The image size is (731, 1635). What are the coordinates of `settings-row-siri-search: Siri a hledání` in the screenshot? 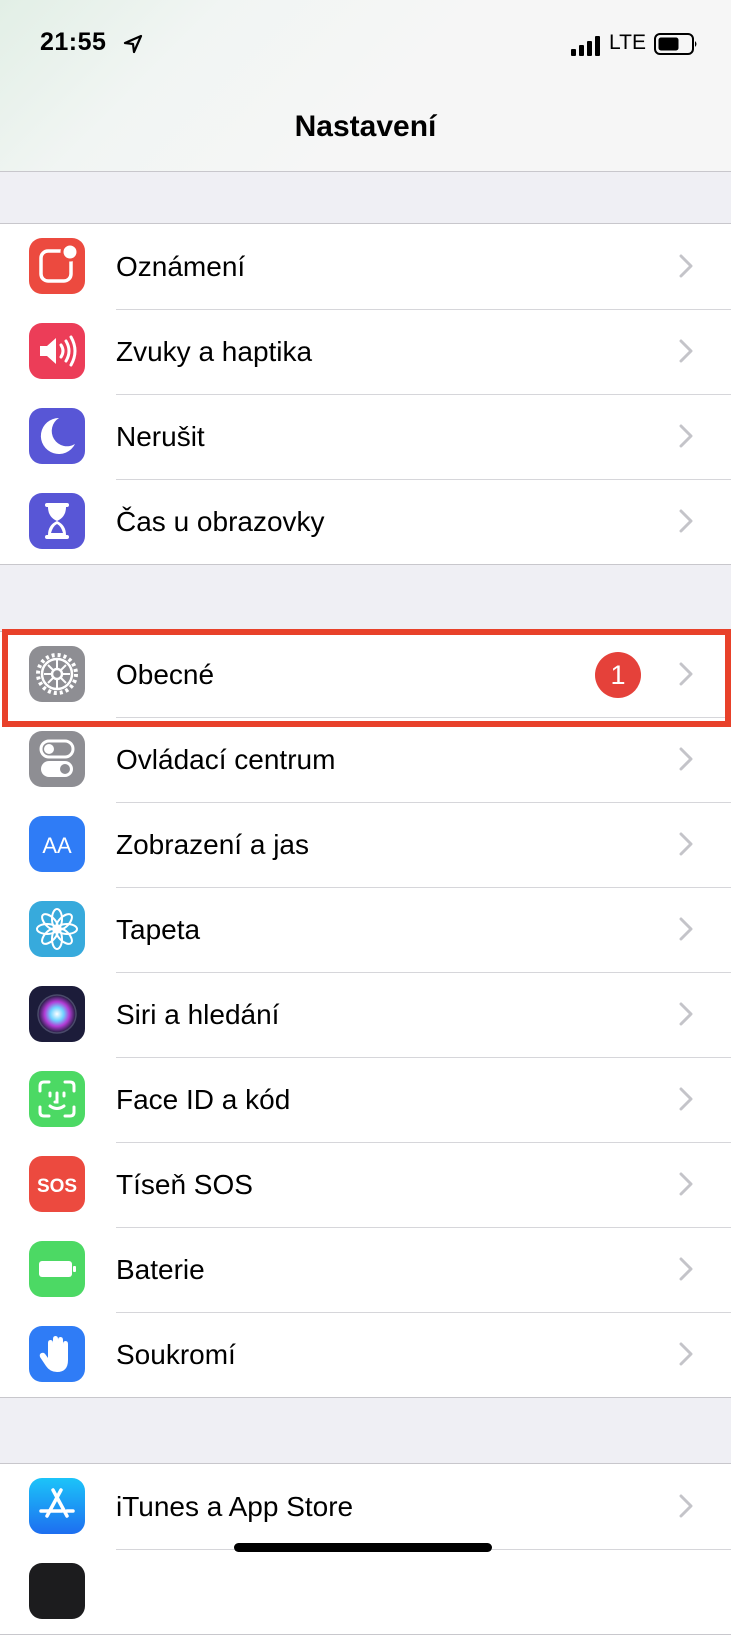 It's located at (365, 1014).